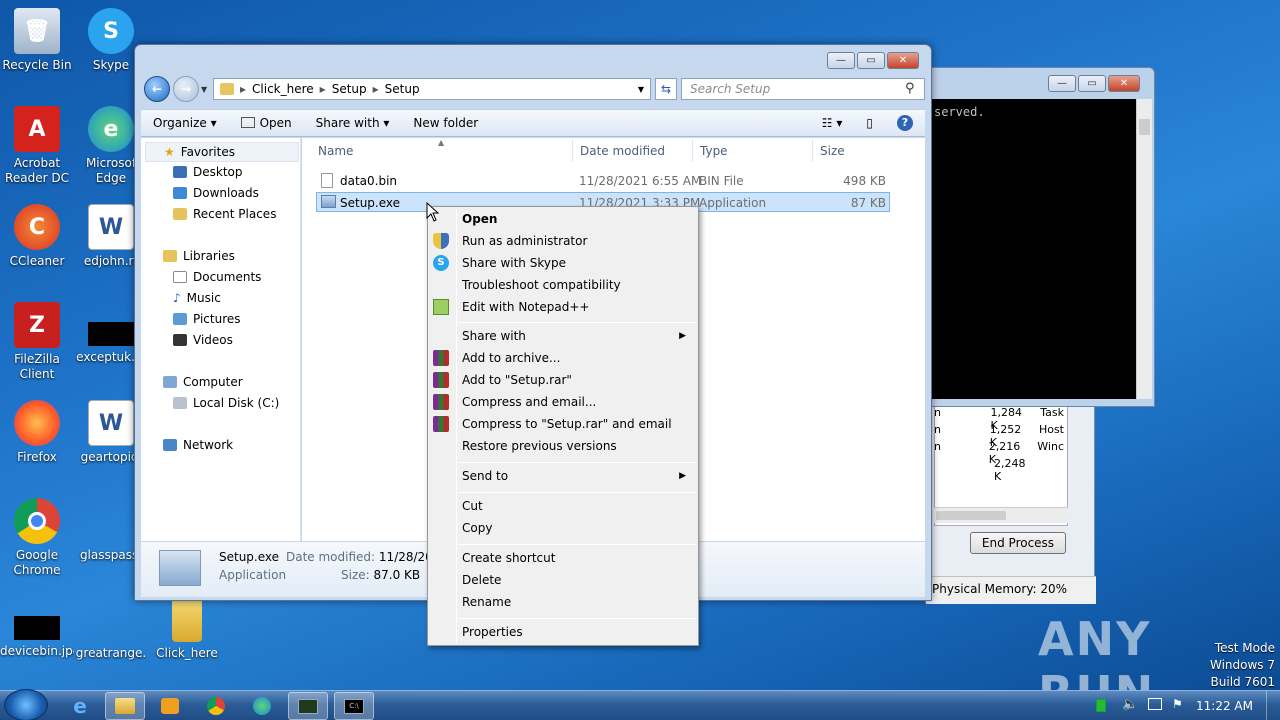 The image size is (1280, 720). Describe the element at coordinates (187, 628) in the screenshot. I see `desktop-icon-click-here: Click_here` at that location.